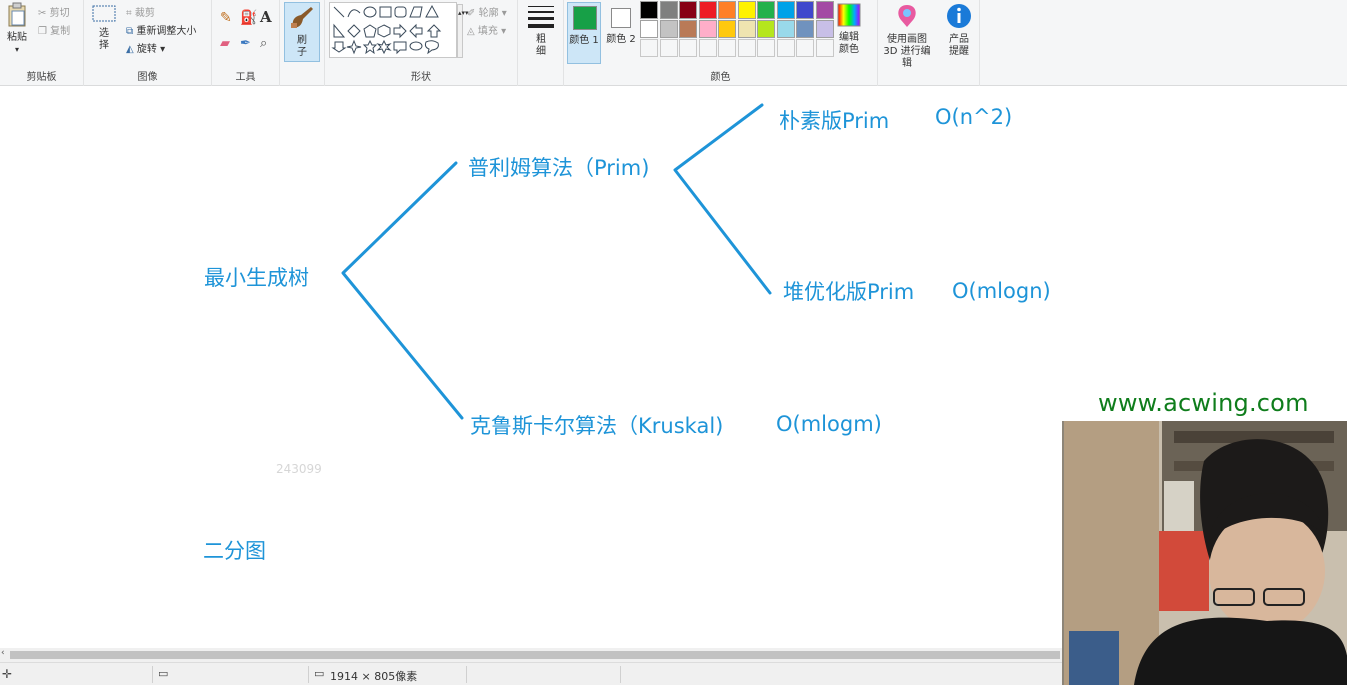  I want to click on fill-icon: ◬, so click(471, 31).